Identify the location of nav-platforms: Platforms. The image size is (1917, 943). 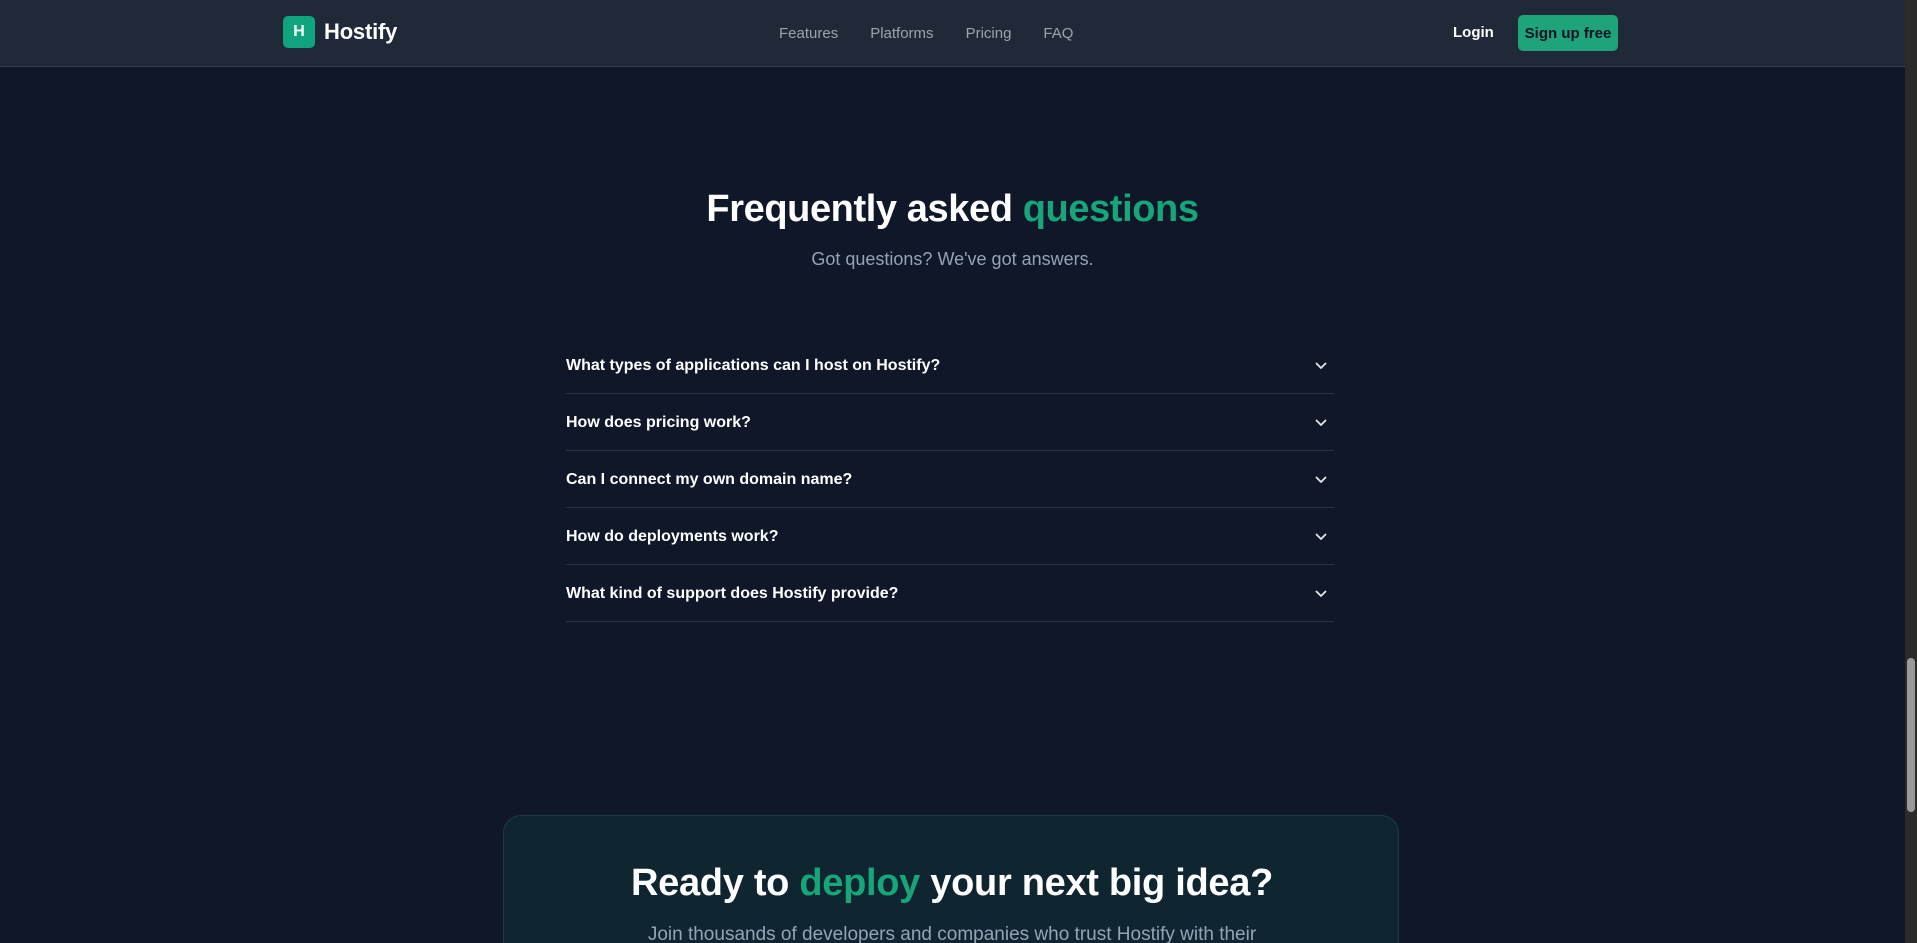
(901, 33).